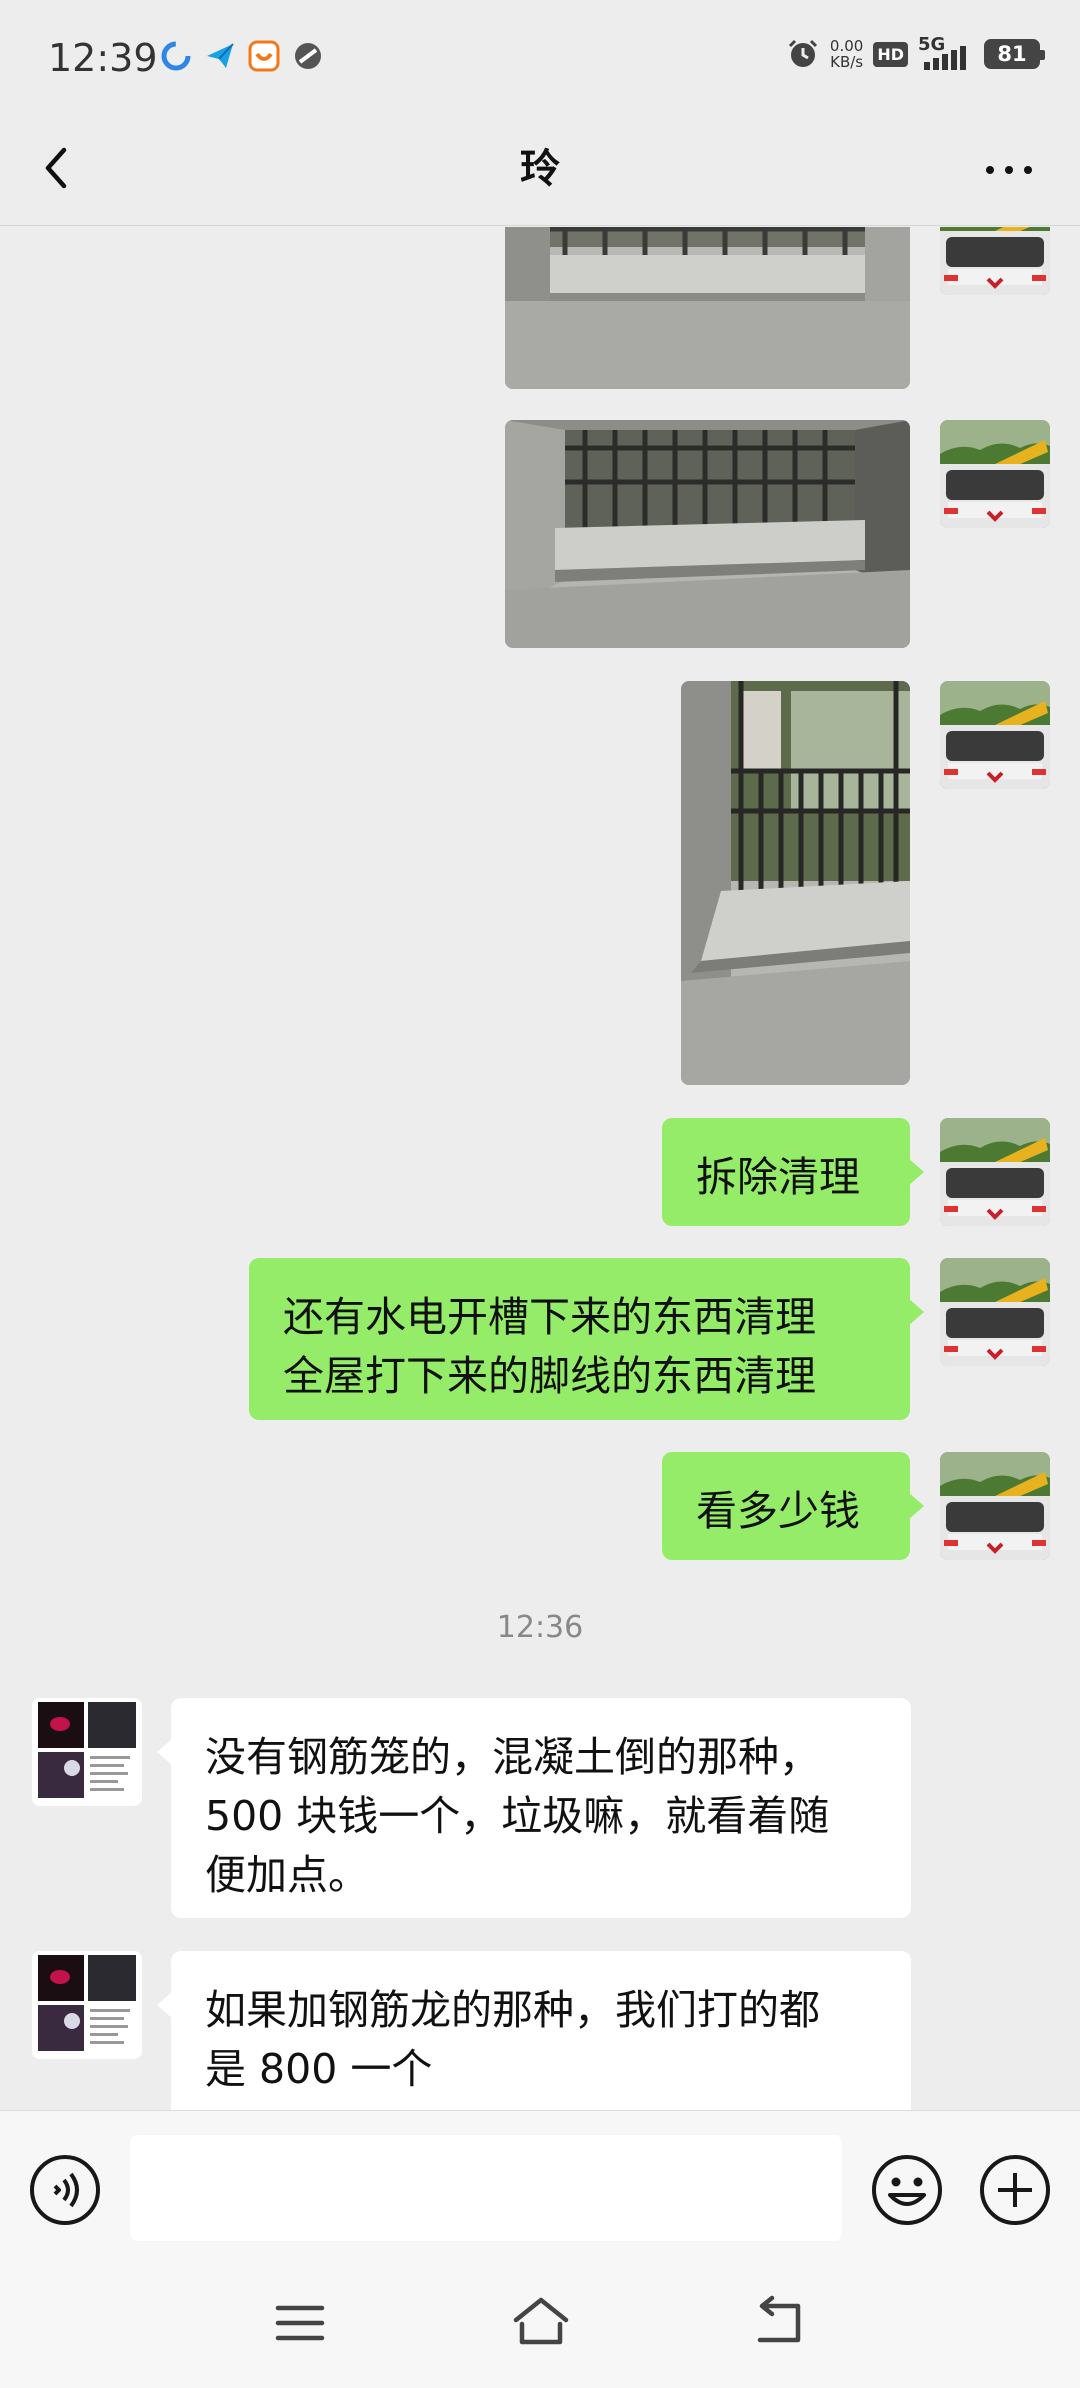 The image size is (1080, 2388). Describe the element at coordinates (540, 55) in the screenshot. I see `status-bar: 12:39 0.00 KB/s HD 5G 81` at that location.